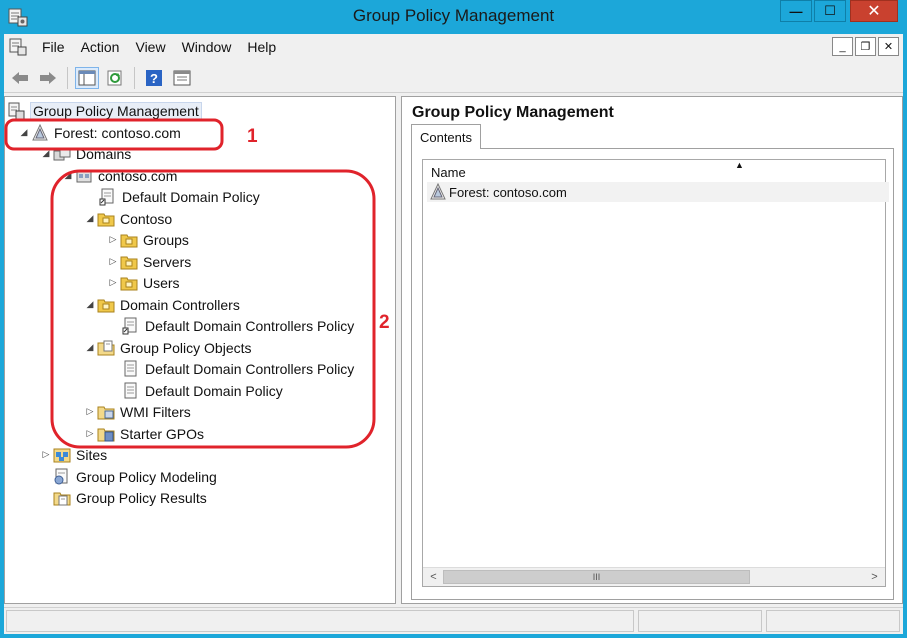 Image resolution: width=907 pixels, height=638 pixels. I want to click on column-header-name: Name ▲, so click(654, 171).